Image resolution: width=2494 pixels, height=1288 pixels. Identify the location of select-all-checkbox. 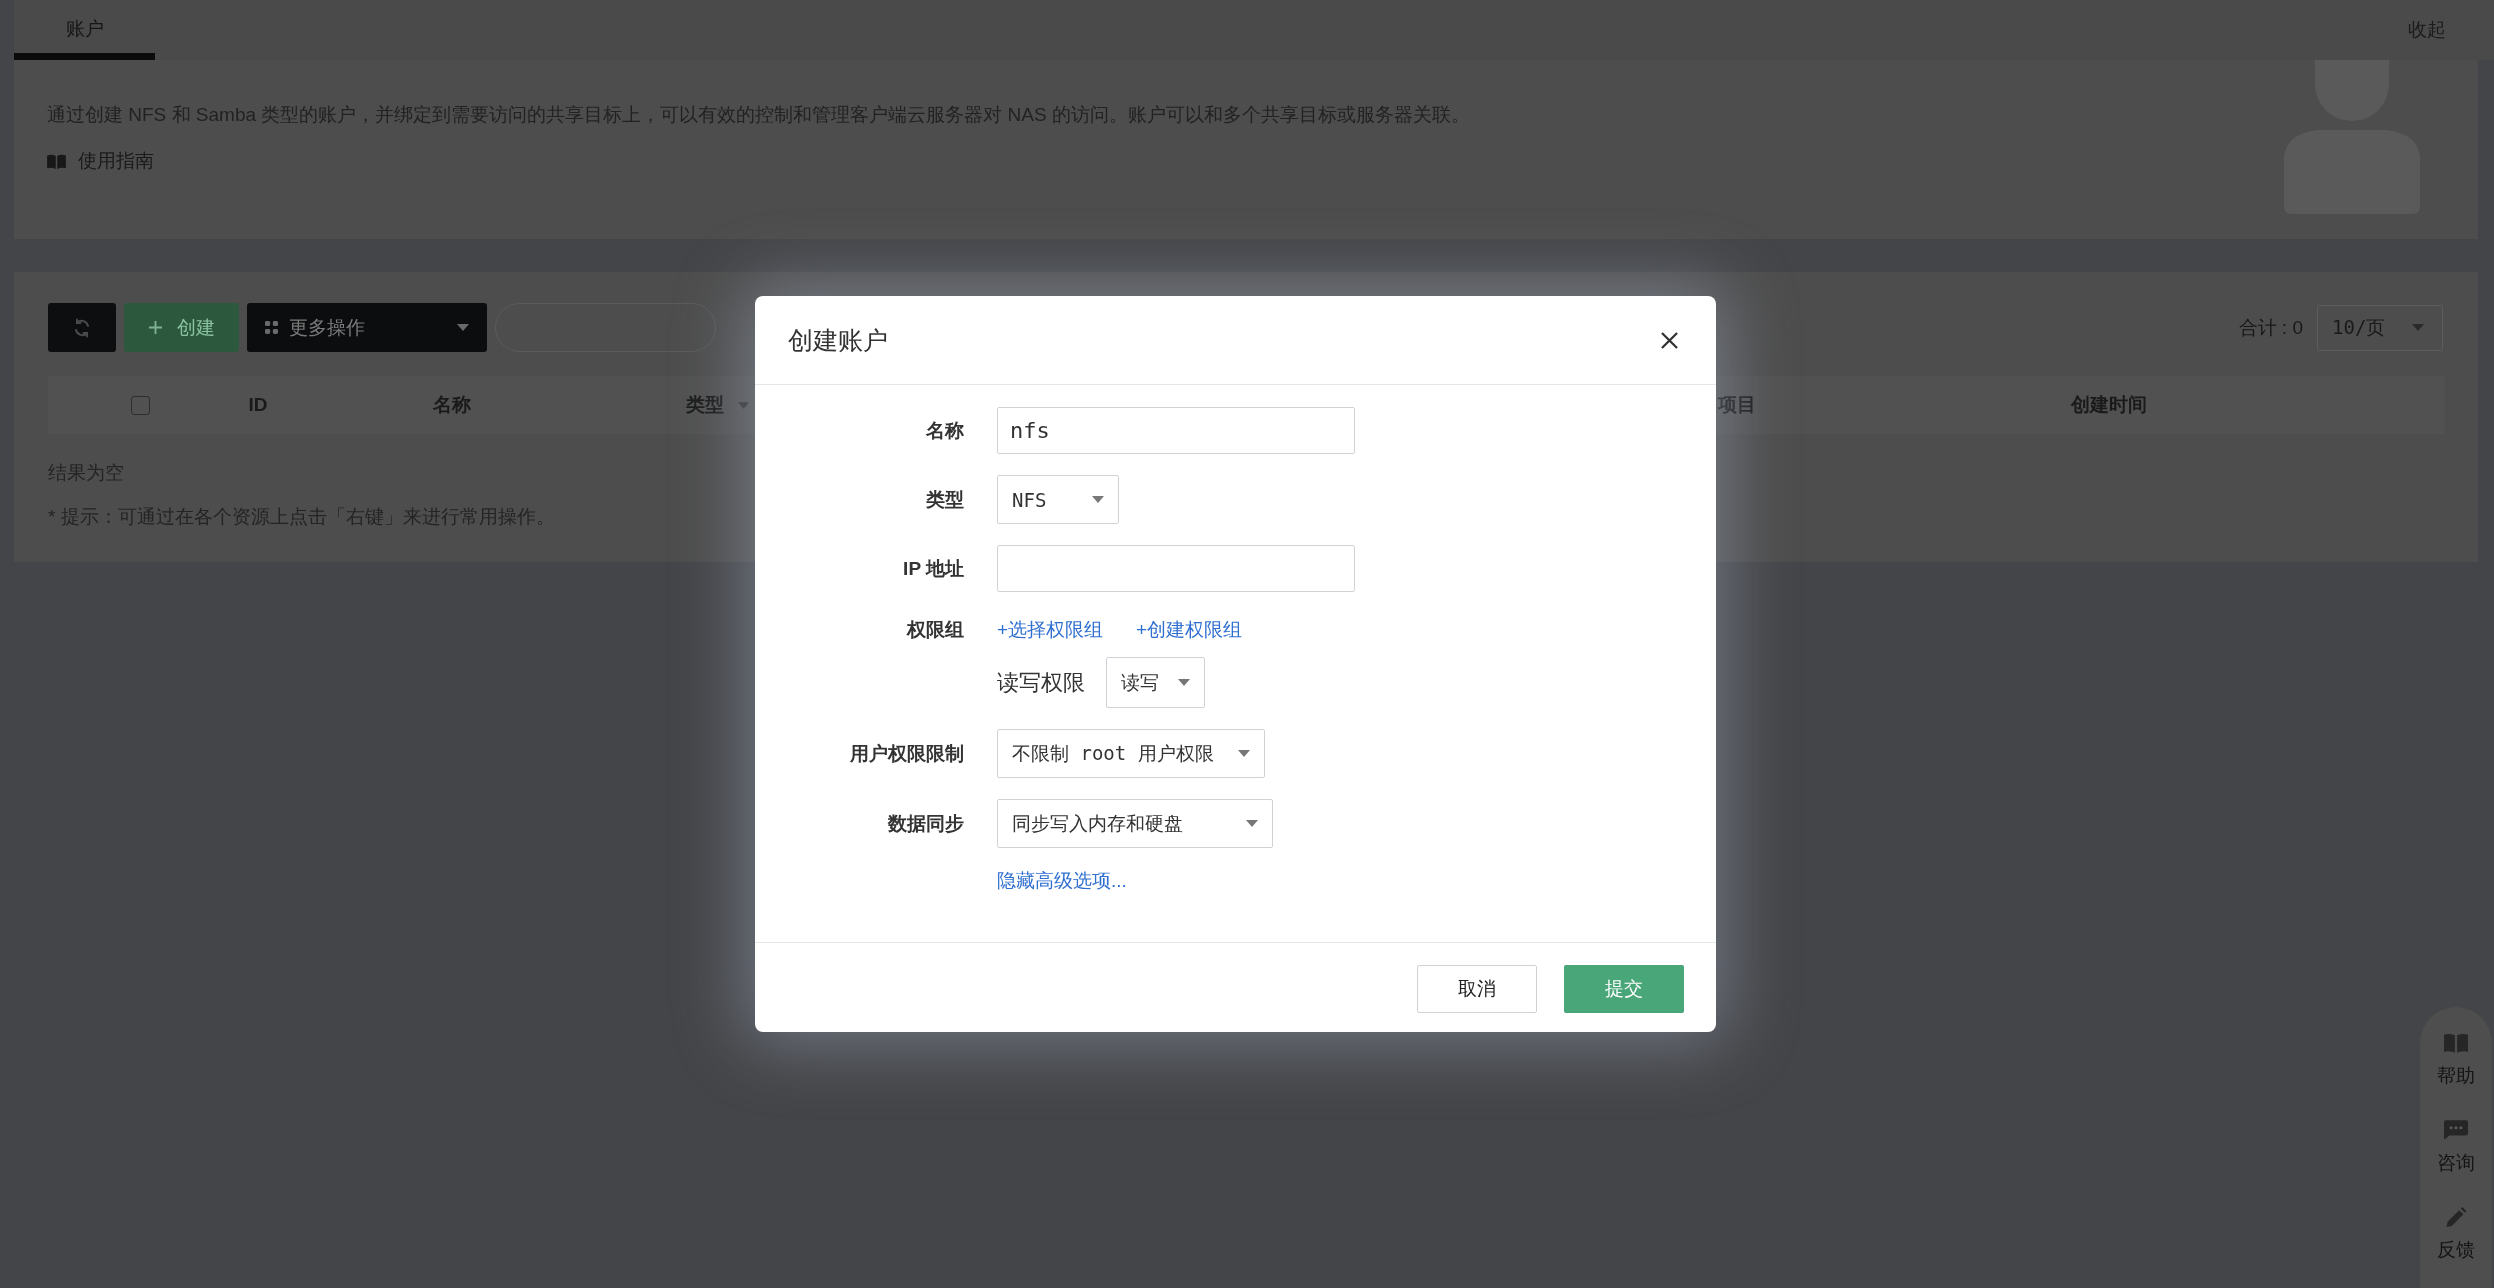
(140, 405).